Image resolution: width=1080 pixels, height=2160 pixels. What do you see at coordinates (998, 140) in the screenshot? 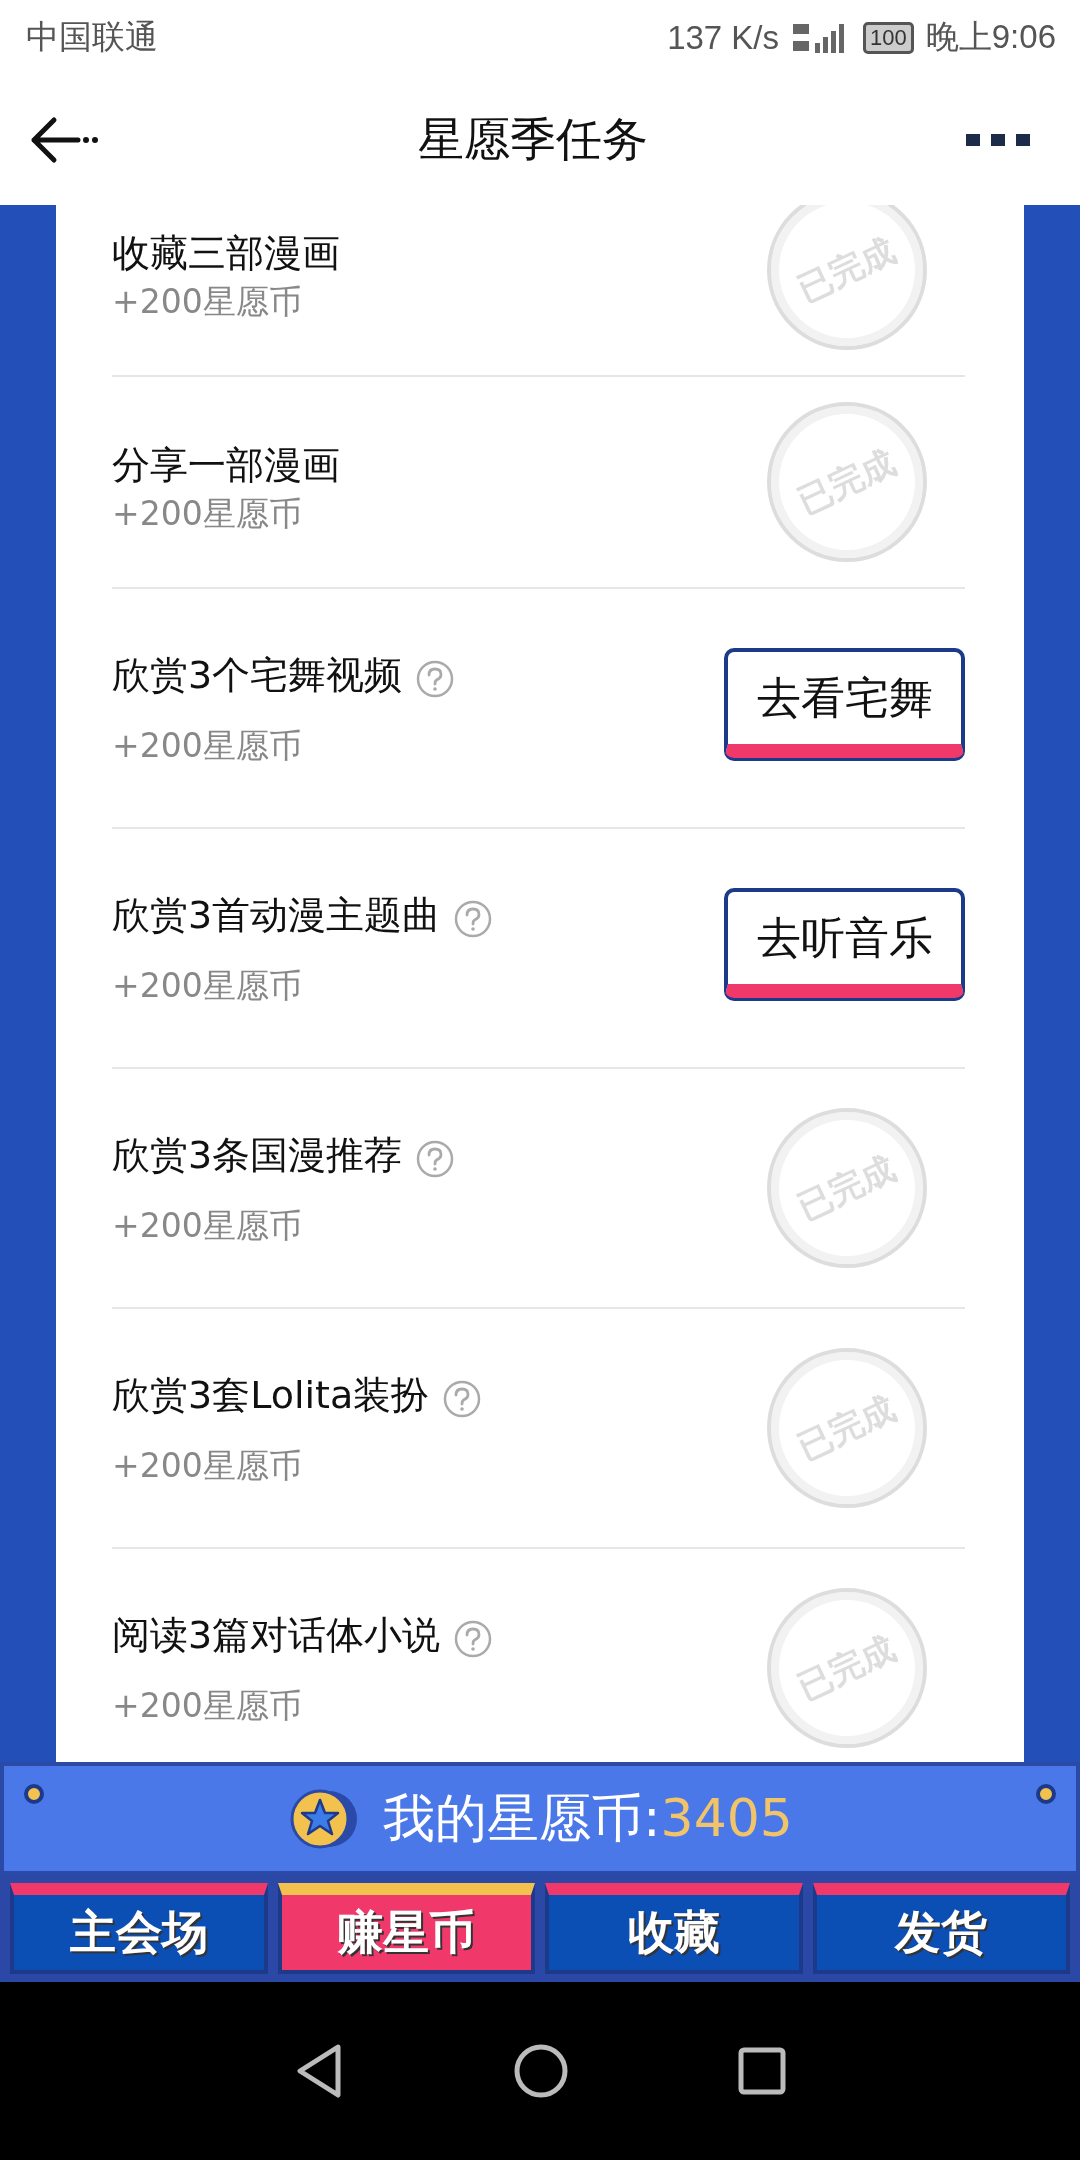
I see `more-icon` at bounding box center [998, 140].